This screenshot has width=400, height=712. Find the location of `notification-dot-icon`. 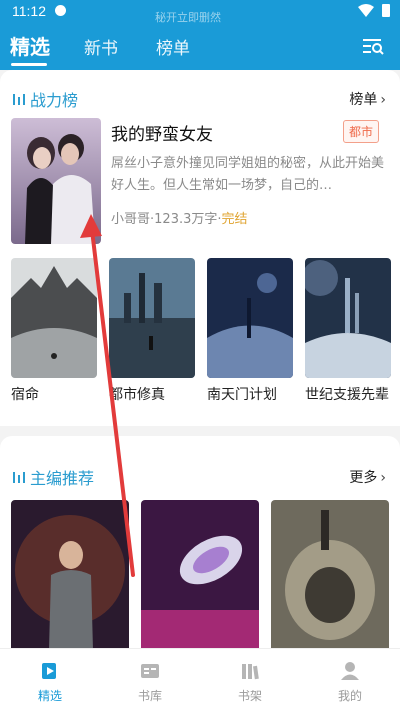

notification-dot-icon is located at coordinates (60, 10).